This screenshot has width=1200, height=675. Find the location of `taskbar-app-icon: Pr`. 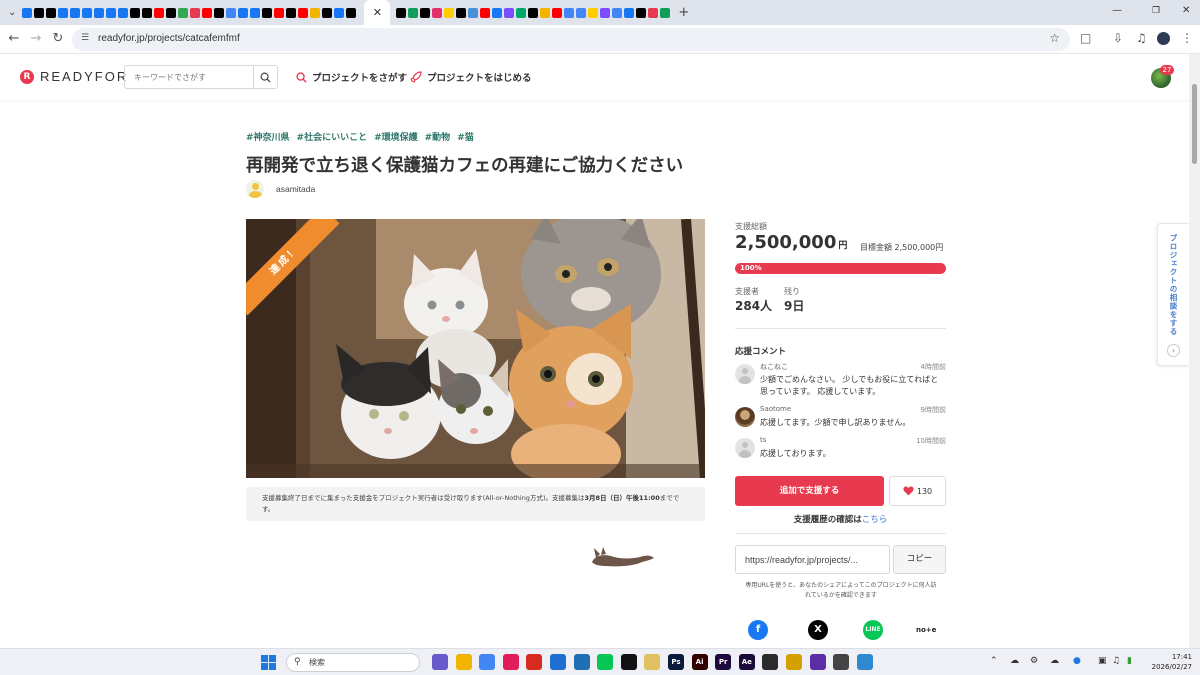

taskbar-app-icon: Pr is located at coordinates (723, 662).